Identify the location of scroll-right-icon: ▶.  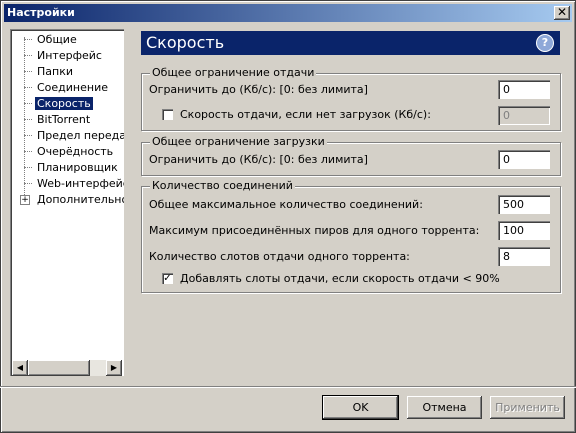
(114, 368).